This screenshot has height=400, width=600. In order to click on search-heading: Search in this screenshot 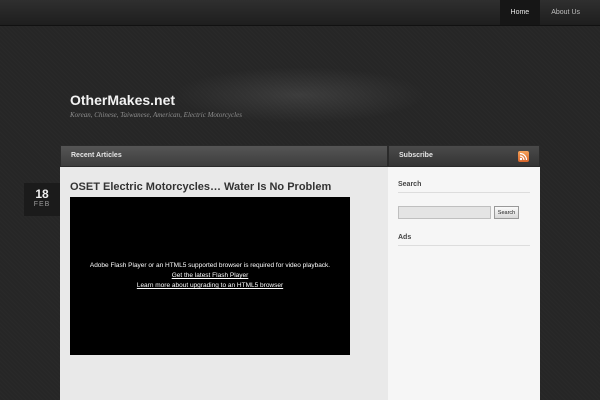, I will do `click(464, 187)`.